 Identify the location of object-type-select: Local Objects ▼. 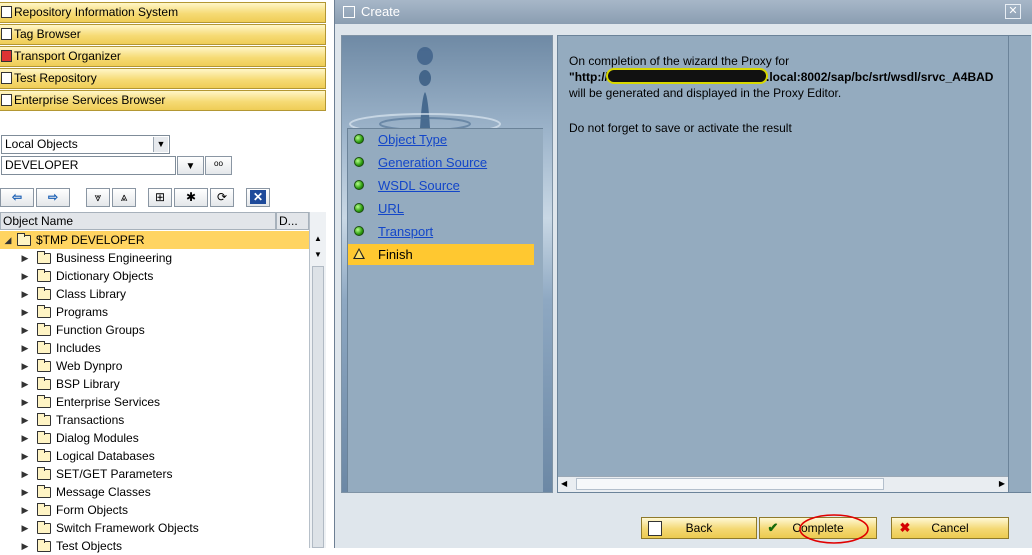
(85, 144).